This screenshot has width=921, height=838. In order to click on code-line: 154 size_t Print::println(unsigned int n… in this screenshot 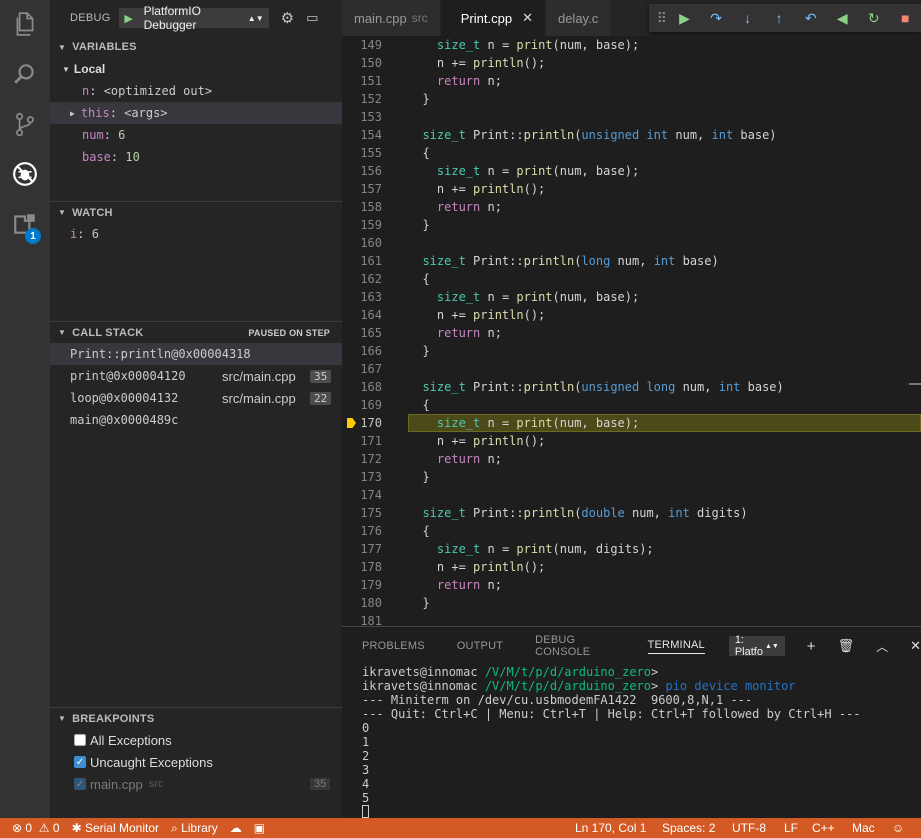, I will do `click(631, 135)`.